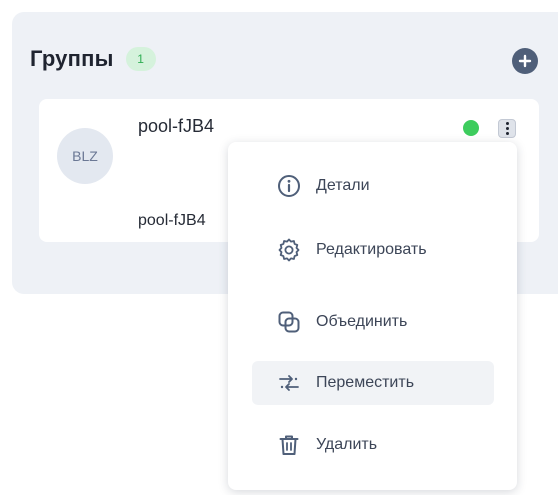 Image resolution: width=558 pixels, height=495 pixels. Describe the element at coordinates (289, 383) in the screenshot. I see `move-arrows-icon` at that location.